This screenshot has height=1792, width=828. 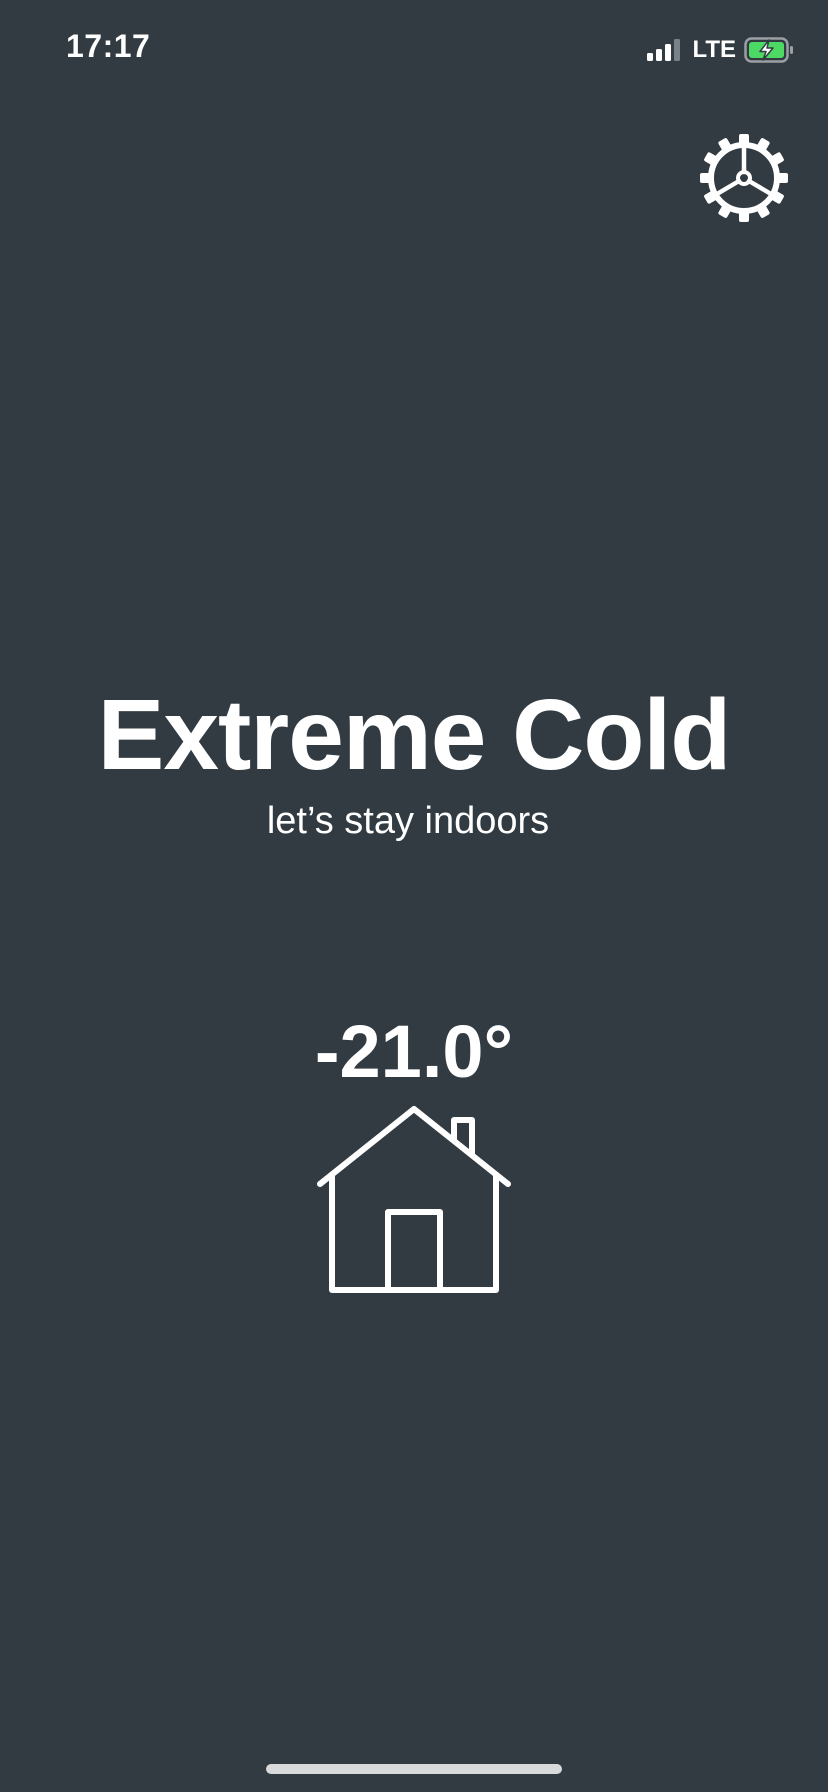 I want to click on house-icon, so click(x=414, y=1199).